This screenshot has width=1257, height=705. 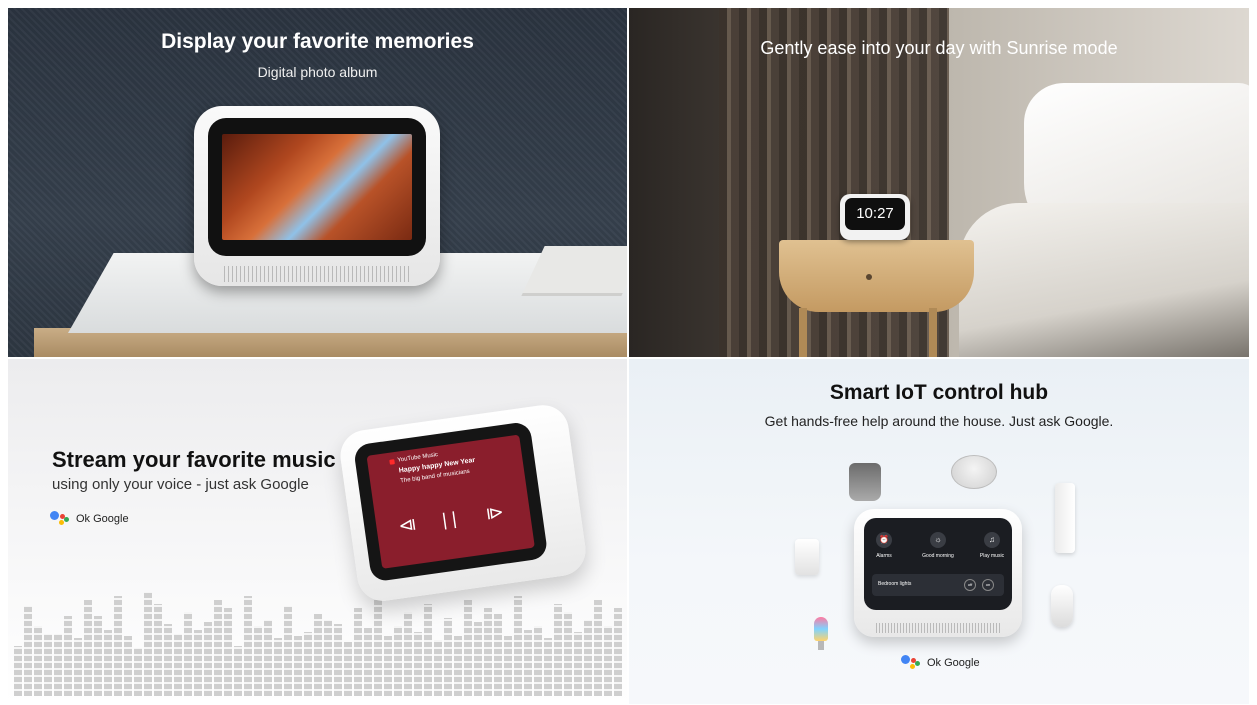 I want to click on clock-display: 10:27, so click(x=875, y=214).